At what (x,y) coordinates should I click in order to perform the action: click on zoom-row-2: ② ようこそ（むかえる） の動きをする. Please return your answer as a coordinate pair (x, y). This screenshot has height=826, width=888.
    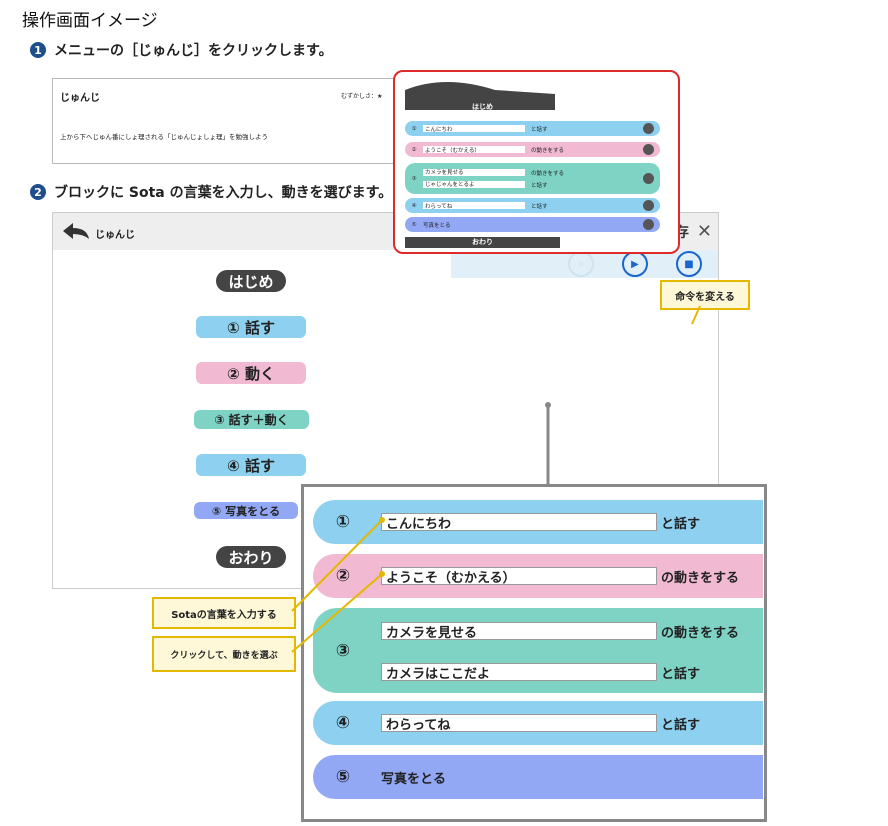
    Looking at the image, I should click on (538, 576).